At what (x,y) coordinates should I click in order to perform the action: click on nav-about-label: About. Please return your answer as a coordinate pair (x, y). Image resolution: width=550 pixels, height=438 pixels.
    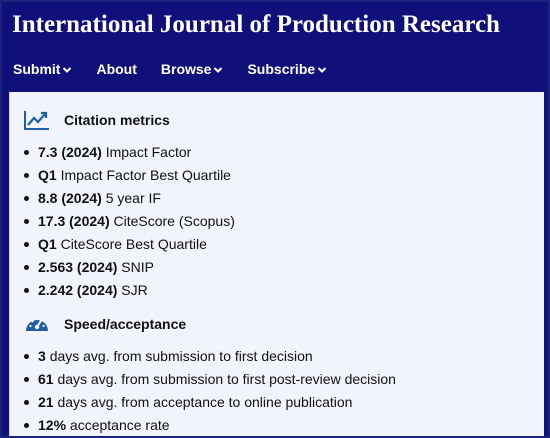
    Looking at the image, I should click on (116, 69).